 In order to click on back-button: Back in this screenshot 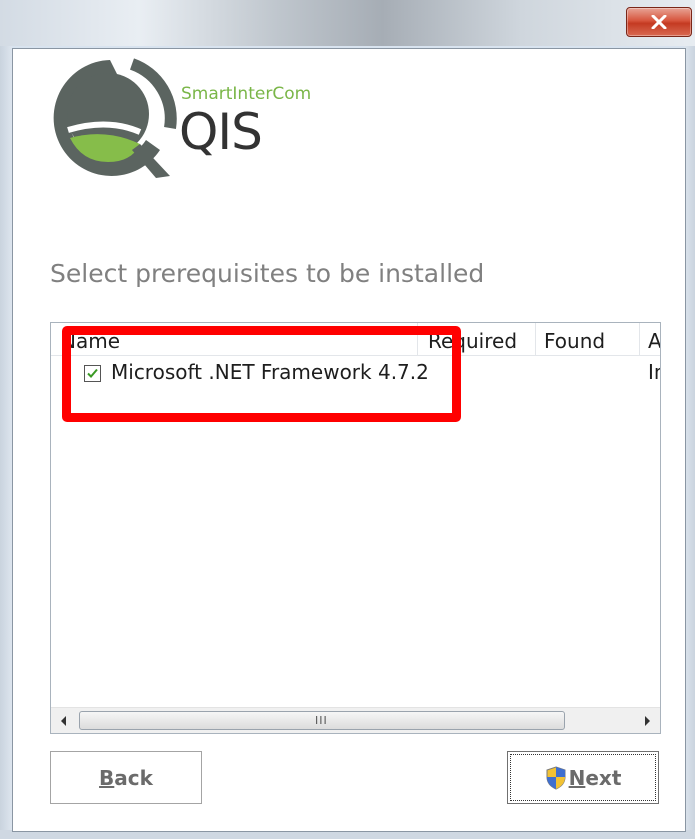, I will do `click(126, 777)`.